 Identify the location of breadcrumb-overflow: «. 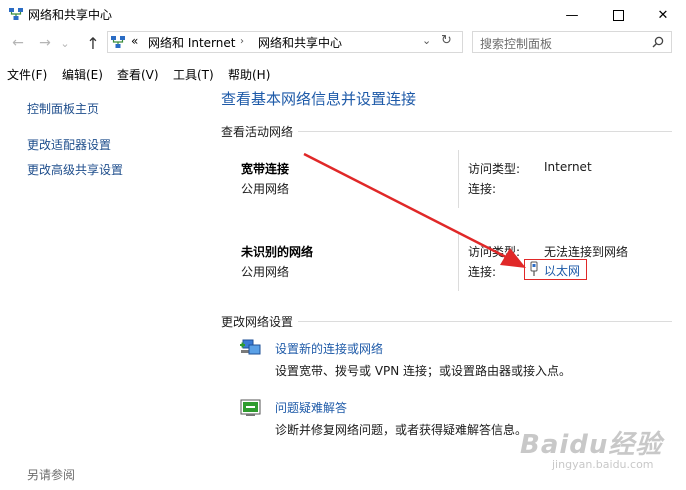
(134, 41).